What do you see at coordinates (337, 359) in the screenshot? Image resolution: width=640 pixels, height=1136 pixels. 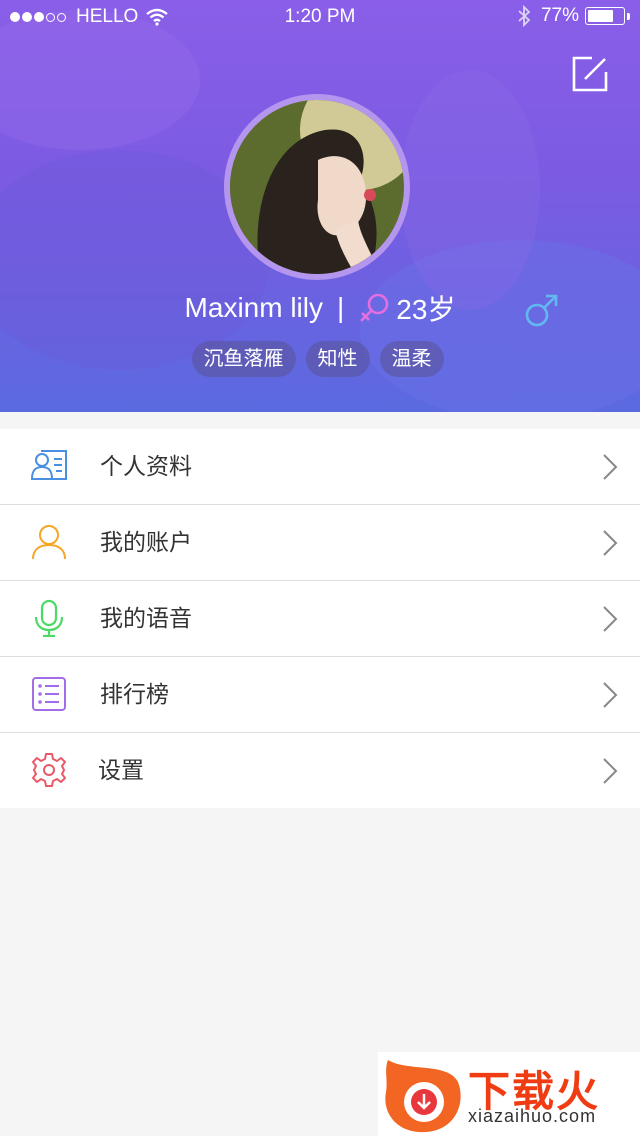 I see `tag-chip: 知性` at bounding box center [337, 359].